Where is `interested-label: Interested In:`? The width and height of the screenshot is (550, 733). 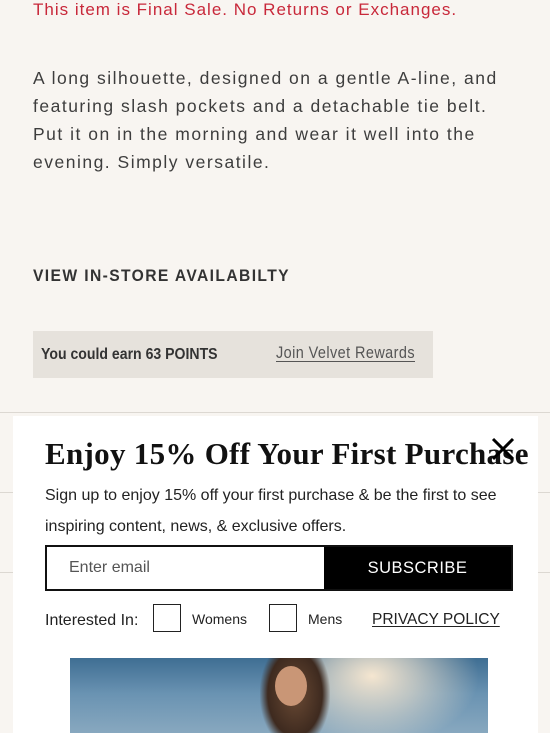 interested-label: Interested In: is located at coordinates (92, 620).